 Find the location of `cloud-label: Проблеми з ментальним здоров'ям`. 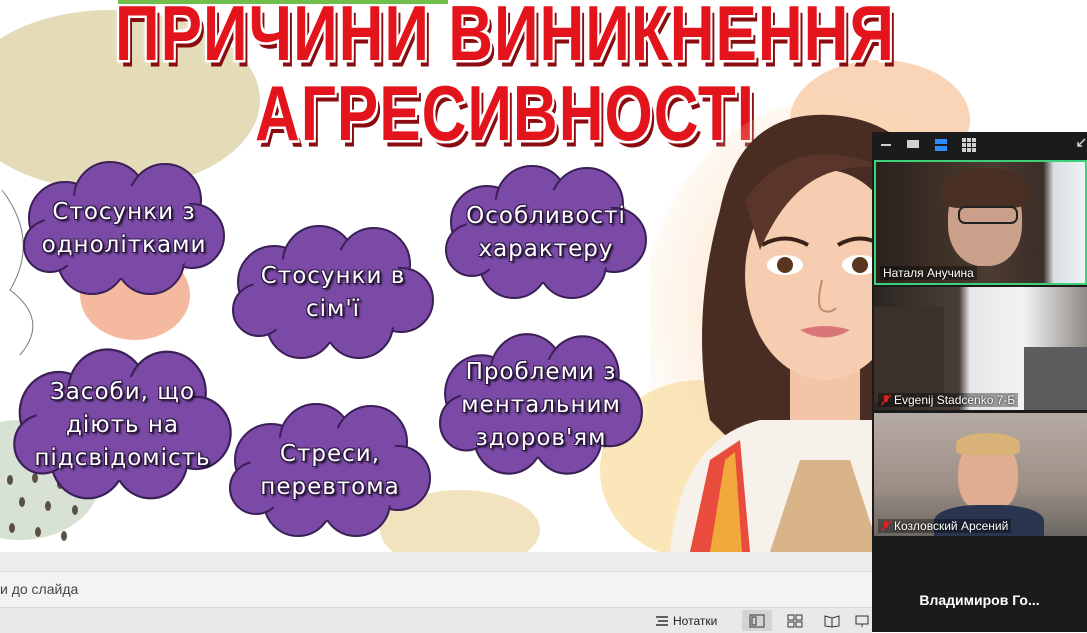

cloud-label: Проблеми з ментальним здоров'ям is located at coordinates (541, 404).